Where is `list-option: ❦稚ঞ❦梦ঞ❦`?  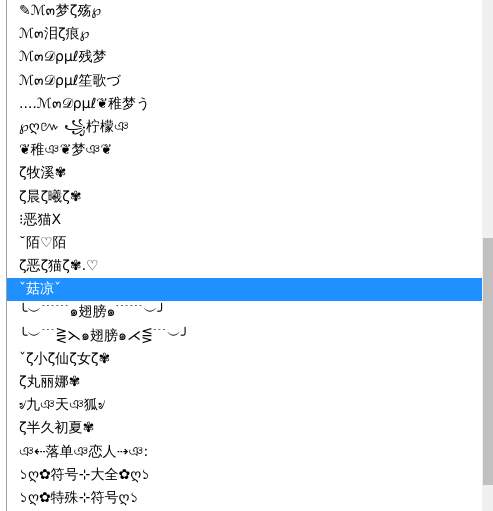
list-option: ❦稚ঞ❦梦ঞ❦ is located at coordinates (244, 150).